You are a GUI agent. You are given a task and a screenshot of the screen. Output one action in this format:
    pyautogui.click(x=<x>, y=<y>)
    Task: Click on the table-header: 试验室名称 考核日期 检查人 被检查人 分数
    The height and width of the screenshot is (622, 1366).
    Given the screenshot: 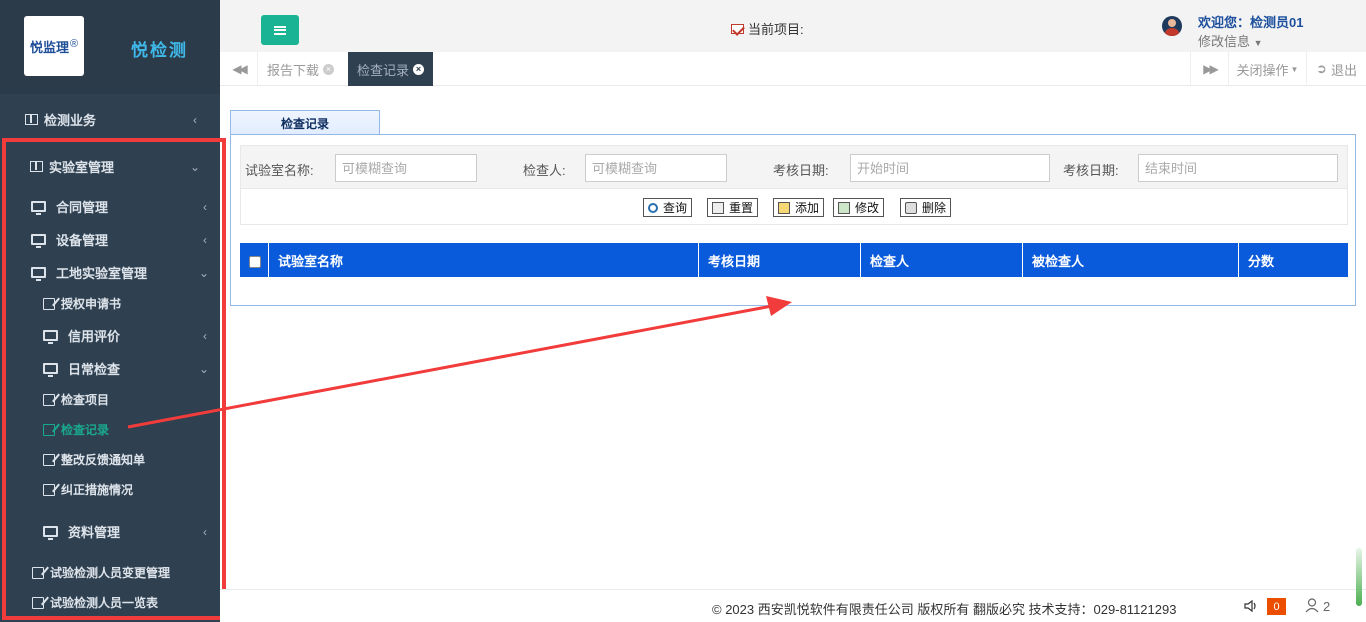 What is the action you would take?
    pyautogui.click(x=794, y=260)
    